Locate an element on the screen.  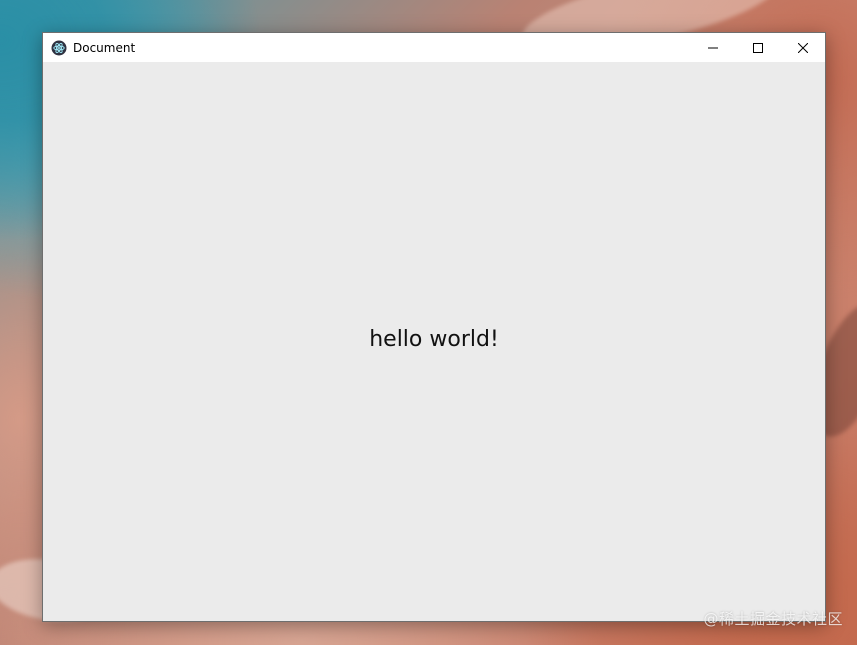
maximize-icon is located at coordinates (757, 47).